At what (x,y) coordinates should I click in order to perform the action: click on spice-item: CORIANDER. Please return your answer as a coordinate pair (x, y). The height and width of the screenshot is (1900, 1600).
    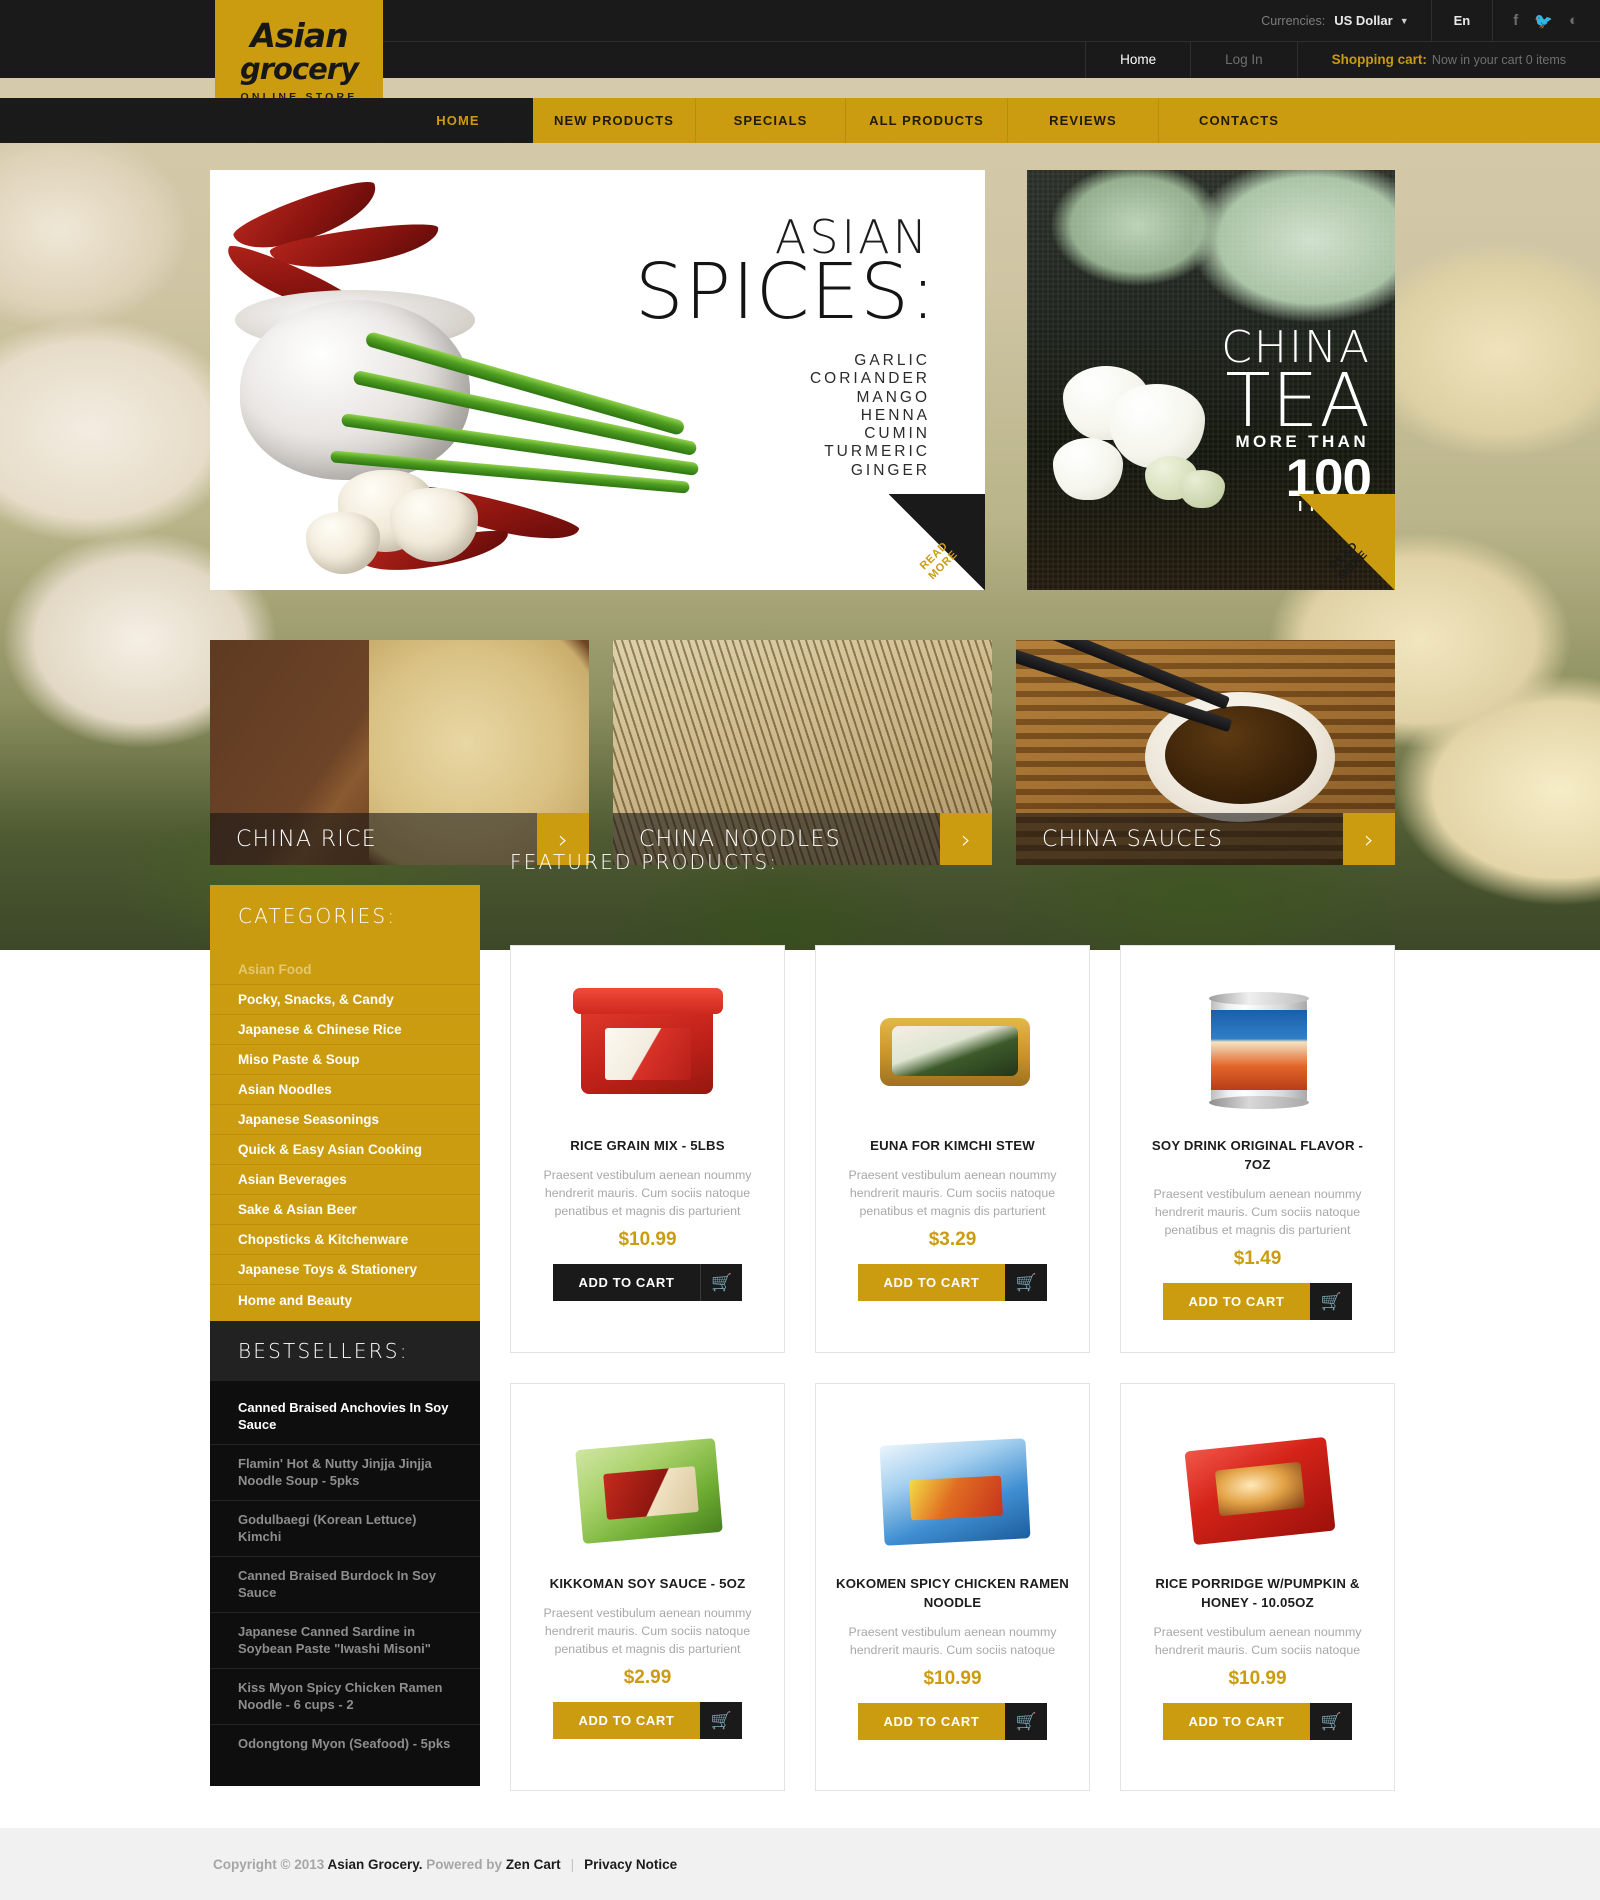
    Looking at the image, I should click on (869, 379).